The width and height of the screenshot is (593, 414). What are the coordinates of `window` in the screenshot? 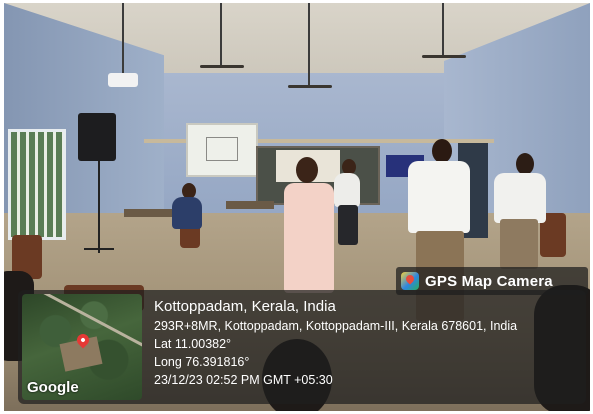 It's located at (37, 184).